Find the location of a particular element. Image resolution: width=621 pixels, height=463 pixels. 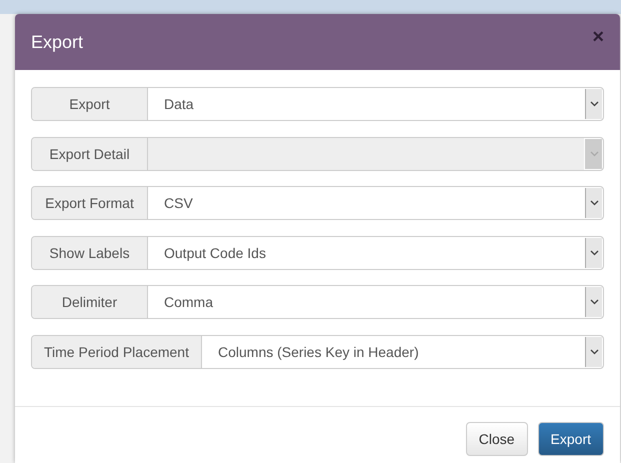

close-button: Close is located at coordinates (497, 439).